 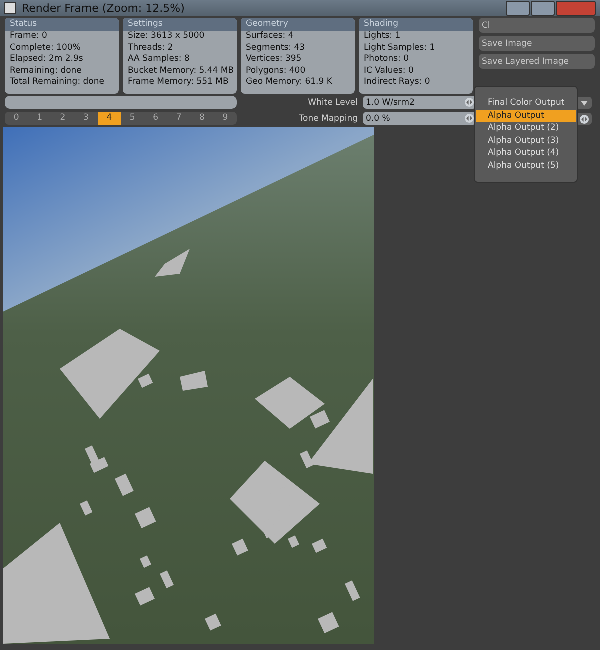 What do you see at coordinates (389, 72) in the screenshot?
I see `panel-line: IC Values: 0` at bounding box center [389, 72].